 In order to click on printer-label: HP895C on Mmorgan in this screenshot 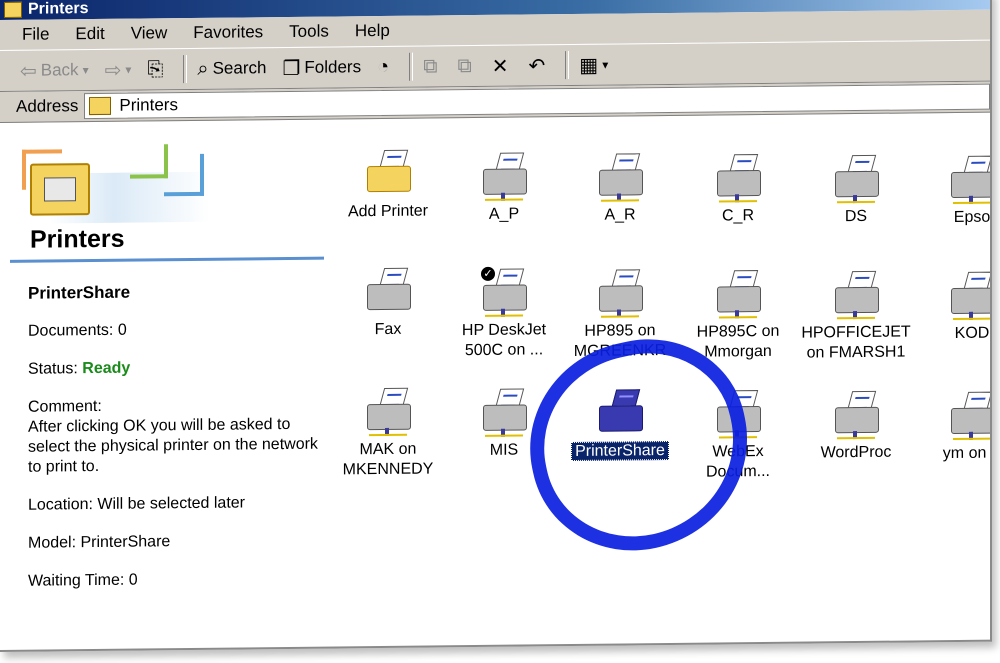, I will do `click(738, 341)`.